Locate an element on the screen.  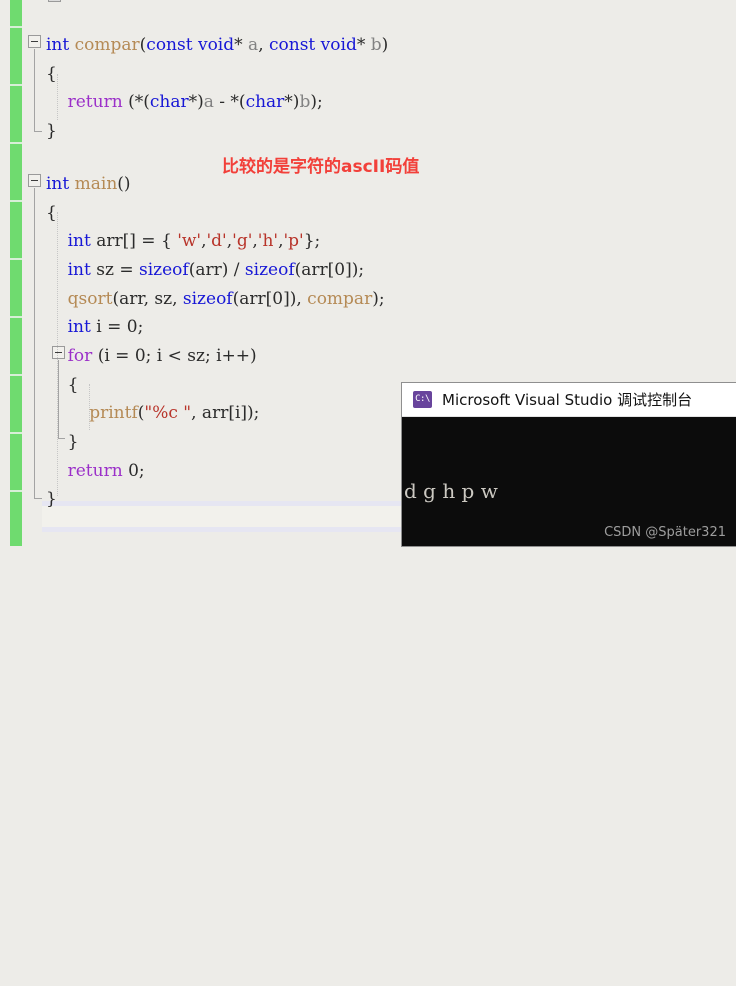
csdn-watermark: CSDN @Später321 is located at coordinates (665, 532).